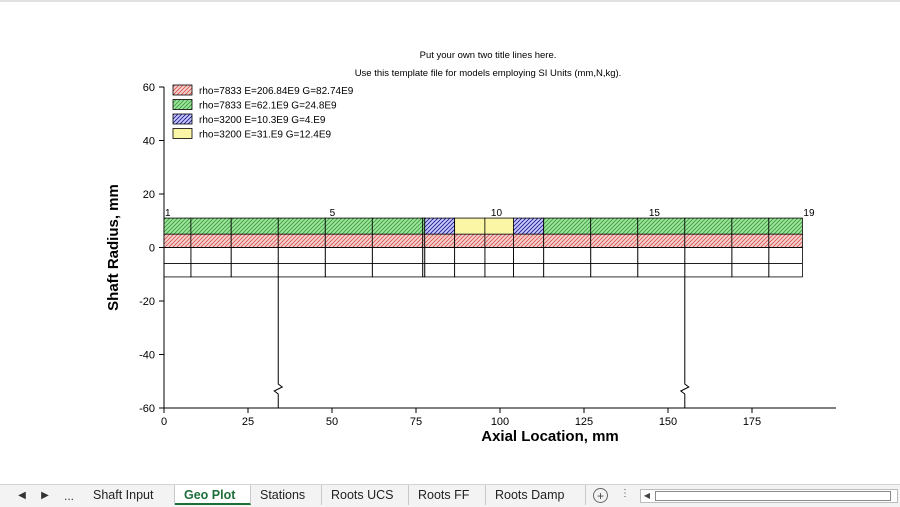  I want to click on x-tick-label: 150, so click(668, 422).